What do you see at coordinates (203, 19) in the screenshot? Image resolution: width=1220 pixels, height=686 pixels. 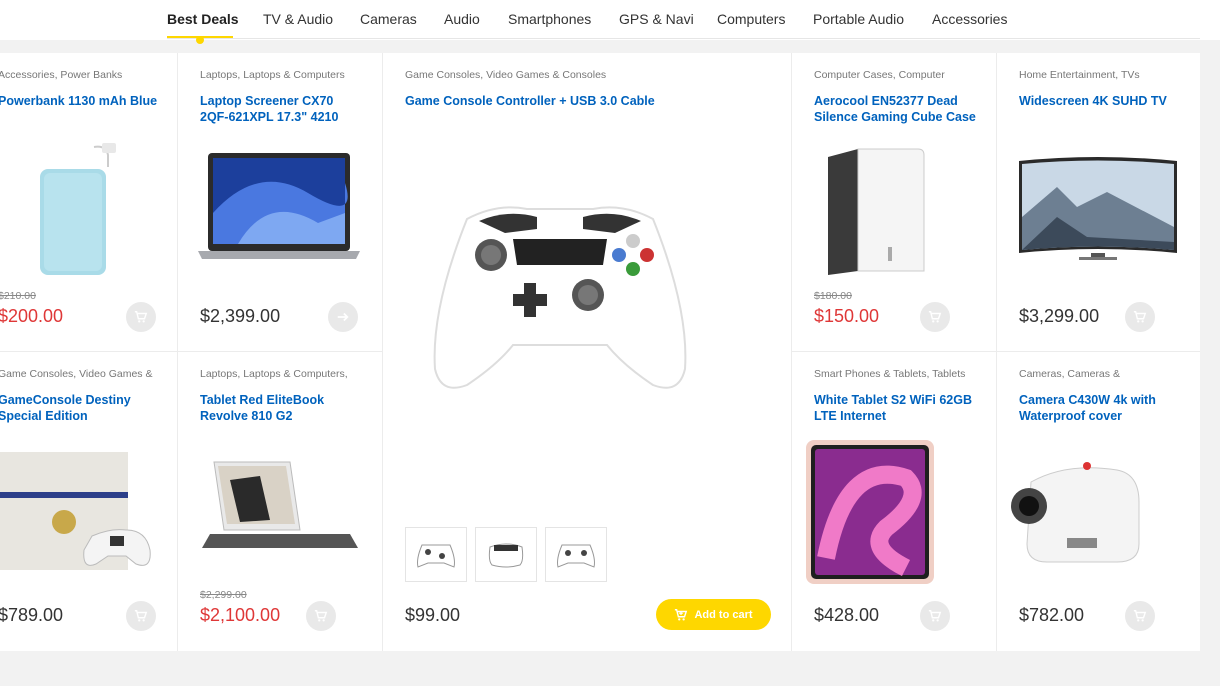 I see `tab-best-deals: Best Deals` at bounding box center [203, 19].